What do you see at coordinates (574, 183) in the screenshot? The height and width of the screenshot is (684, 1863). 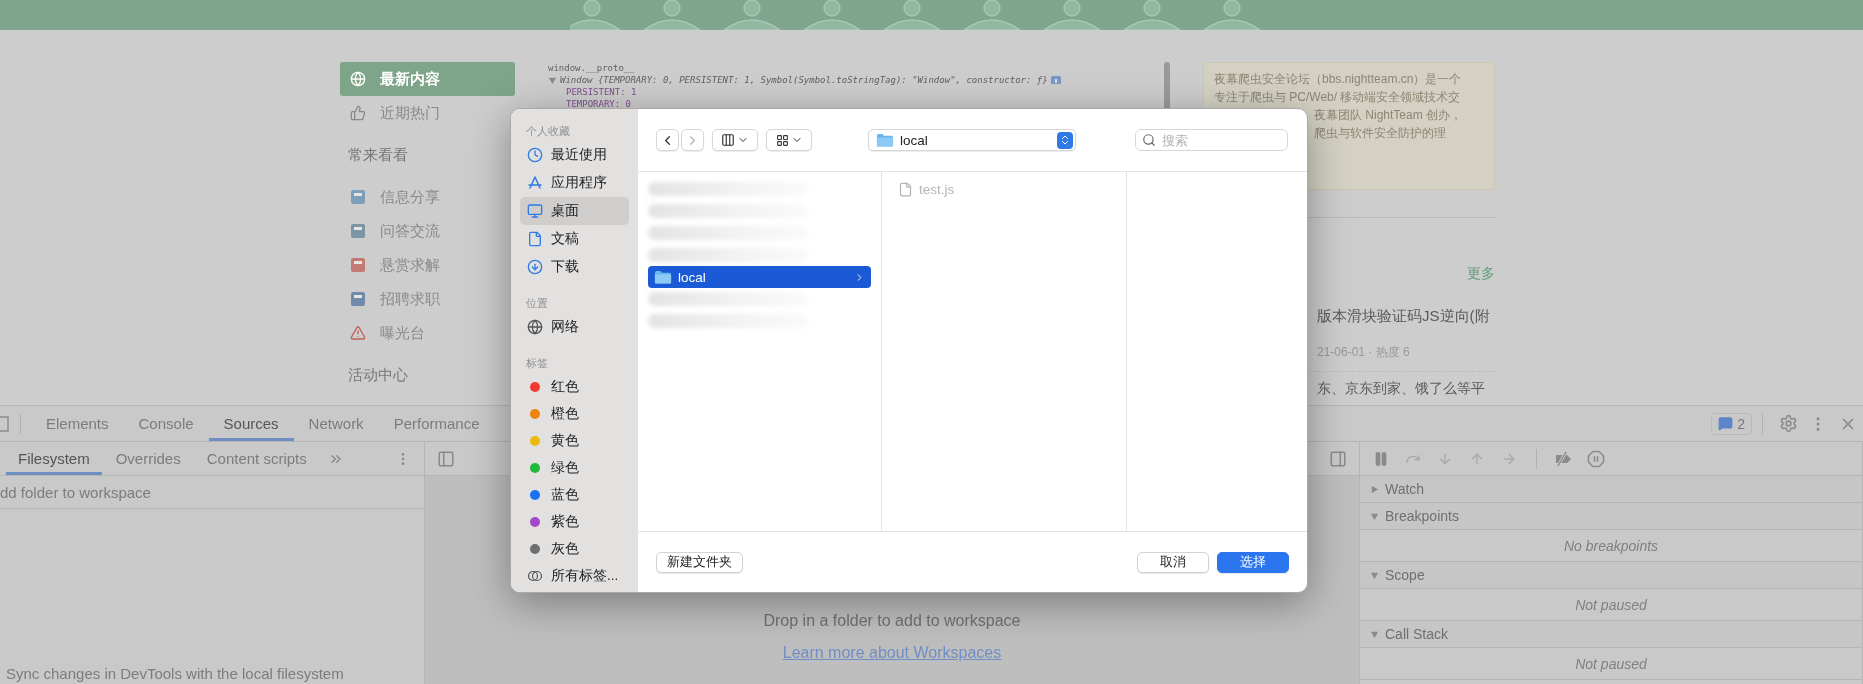 I see `sidebar-item: 应用程序` at bounding box center [574, 183].